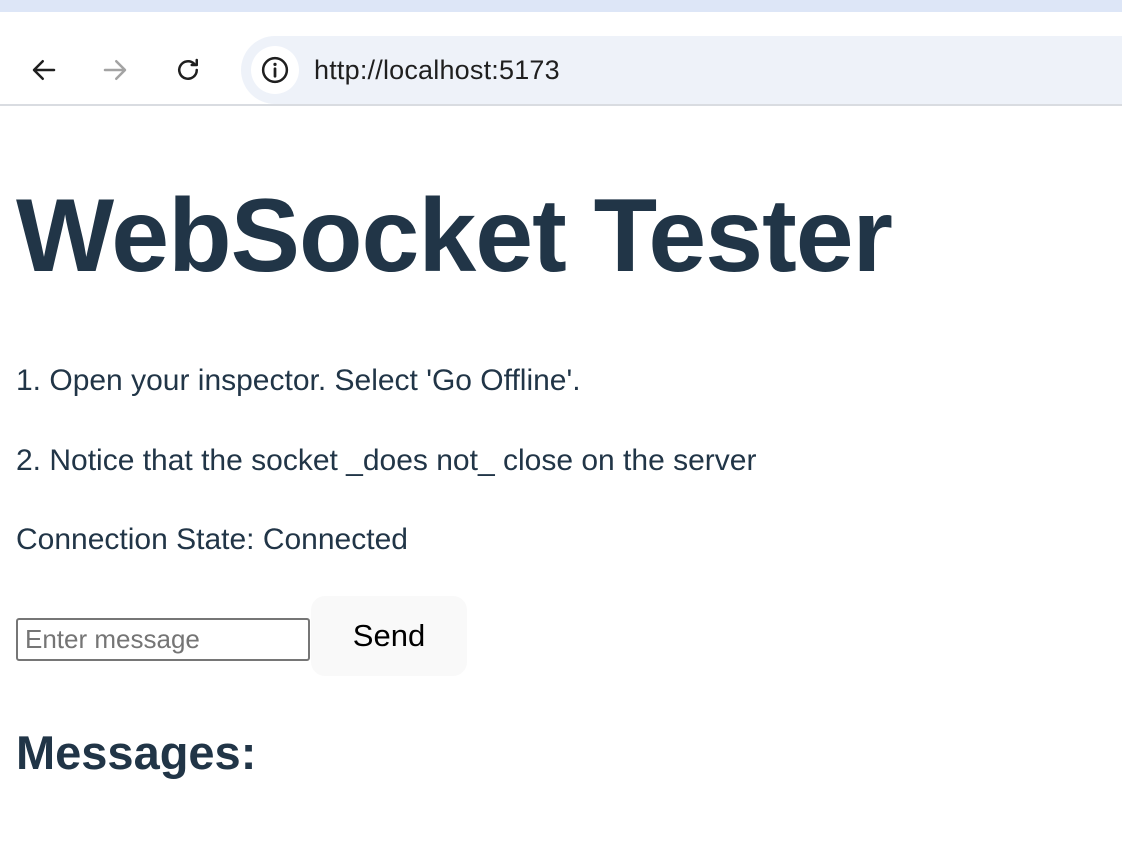 Image resolution: width=1122 pixels, height=856 pixels. Describe the element at coordinates (389, 636) in the screenshot. I see `send-button: Send` at that location.